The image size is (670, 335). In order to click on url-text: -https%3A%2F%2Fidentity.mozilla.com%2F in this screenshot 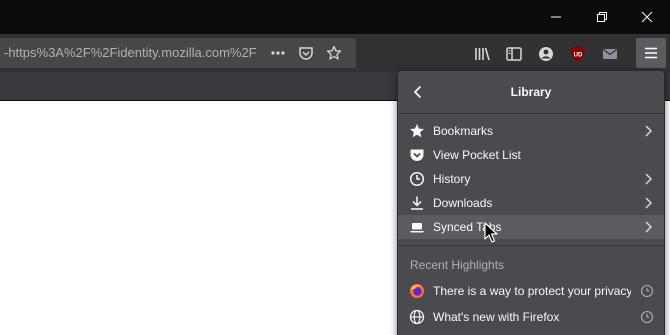, I will do `click(132, 52)`.